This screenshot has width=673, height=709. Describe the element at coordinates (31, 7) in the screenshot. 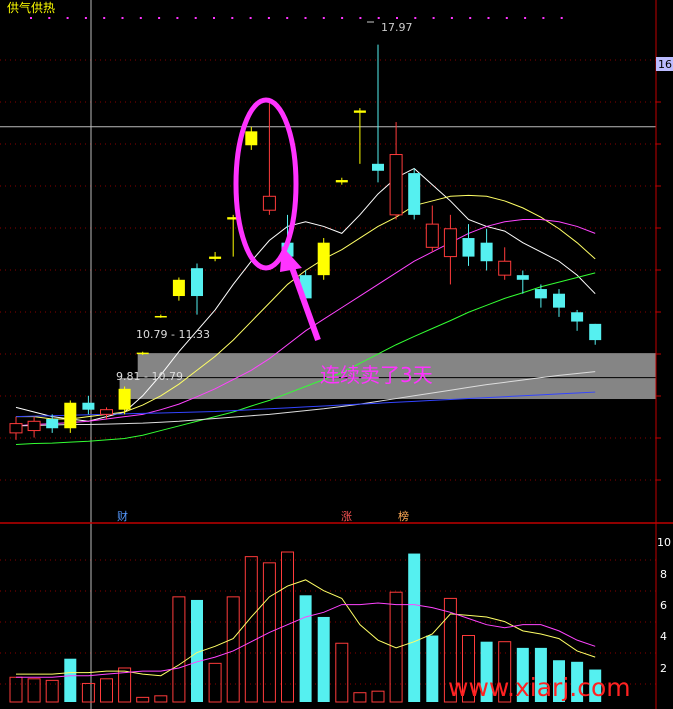

I see `stock-title: 供气供热` at that location.